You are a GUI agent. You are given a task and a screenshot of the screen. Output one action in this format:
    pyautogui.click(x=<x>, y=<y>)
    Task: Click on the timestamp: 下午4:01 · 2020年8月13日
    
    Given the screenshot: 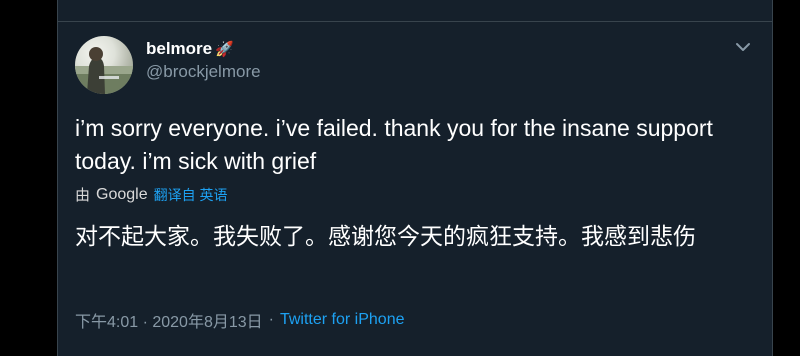 What is the action you would take?
    pyautogui.click(x=169, y=320)
    